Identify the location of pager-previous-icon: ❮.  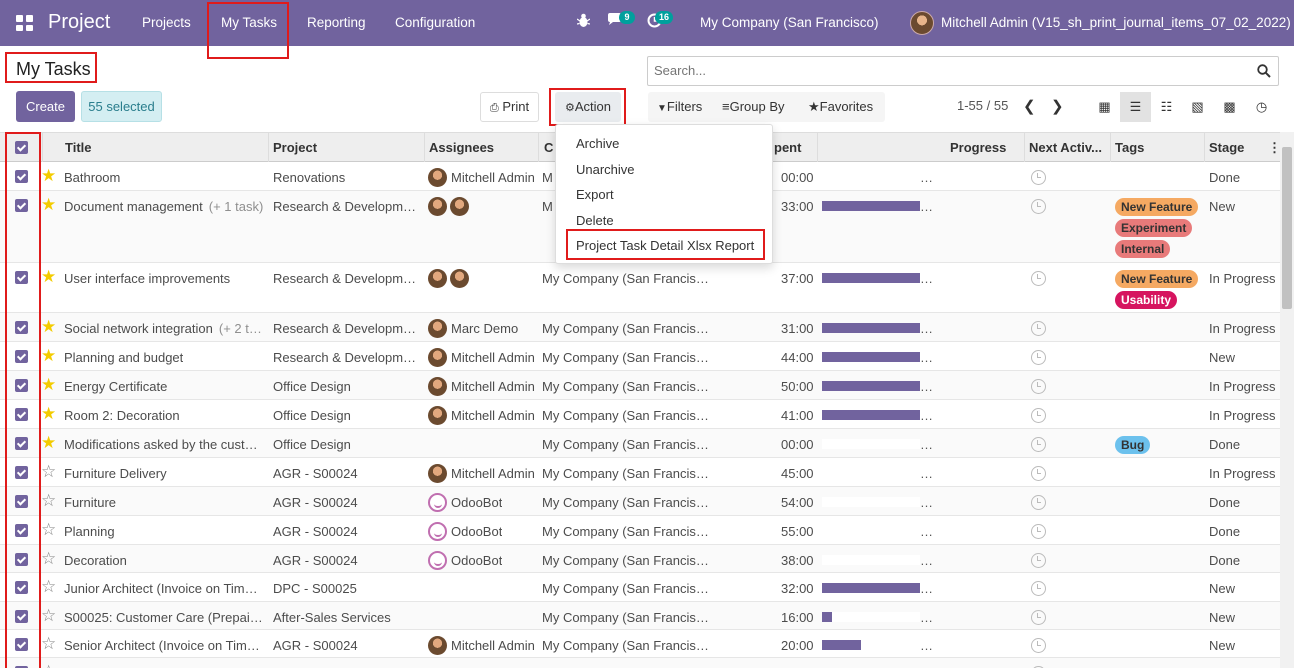
(1029, 106).